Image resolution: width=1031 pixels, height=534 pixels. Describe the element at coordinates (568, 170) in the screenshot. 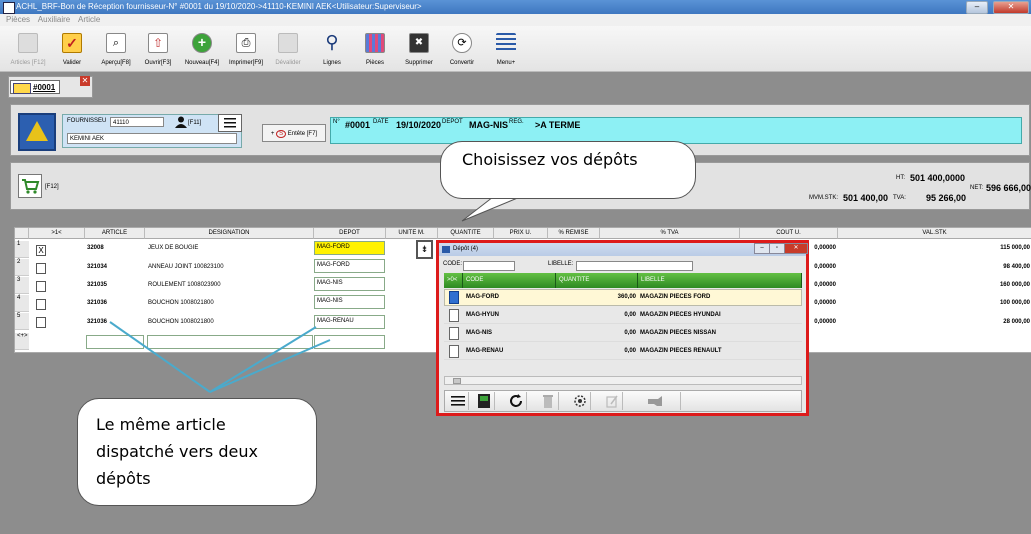

I see `callout-choose-depots: Choisissez vos dépôts` at that location.